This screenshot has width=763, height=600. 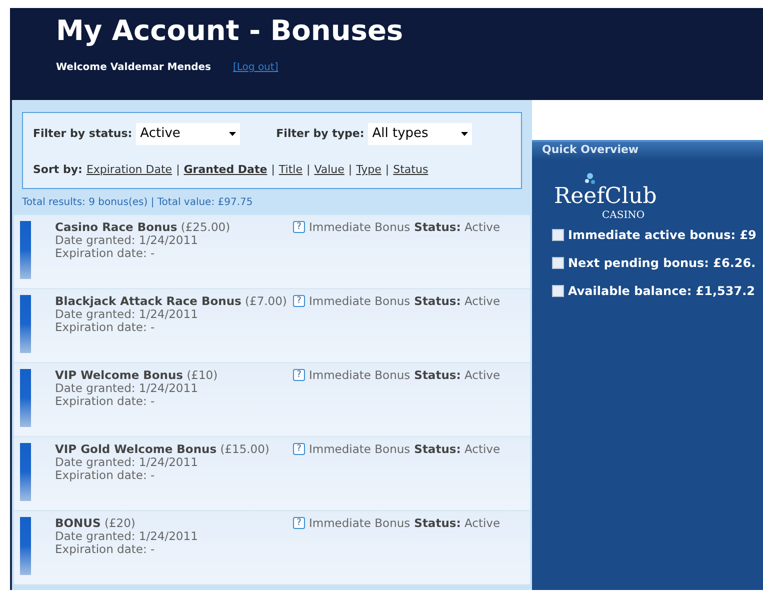 What do you see at coordinates (230, 31) in the screenshot?
I see `page-title: My Account - Bonuses` at bounding box center [230, 31].